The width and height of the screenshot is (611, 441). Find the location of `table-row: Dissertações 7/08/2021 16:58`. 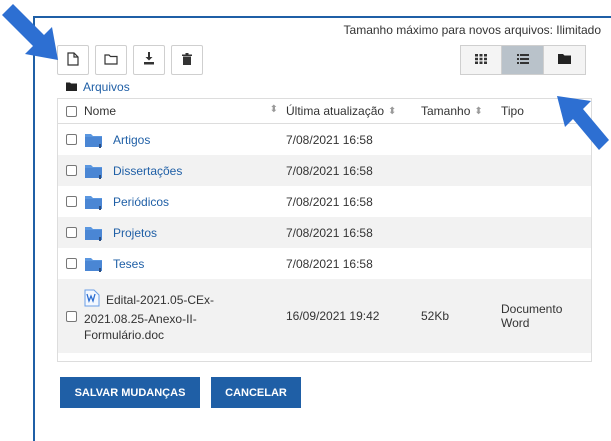

table-row: Dissertações 7/08/2021 16:58 is located at coordinates (324, 170).